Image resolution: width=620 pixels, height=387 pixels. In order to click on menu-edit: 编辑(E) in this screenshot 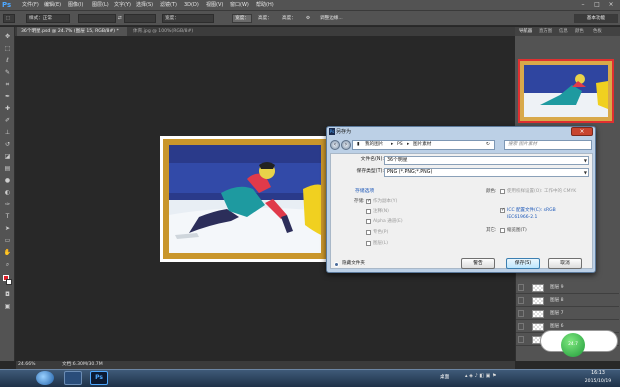, I will do `click(52, 5)`.